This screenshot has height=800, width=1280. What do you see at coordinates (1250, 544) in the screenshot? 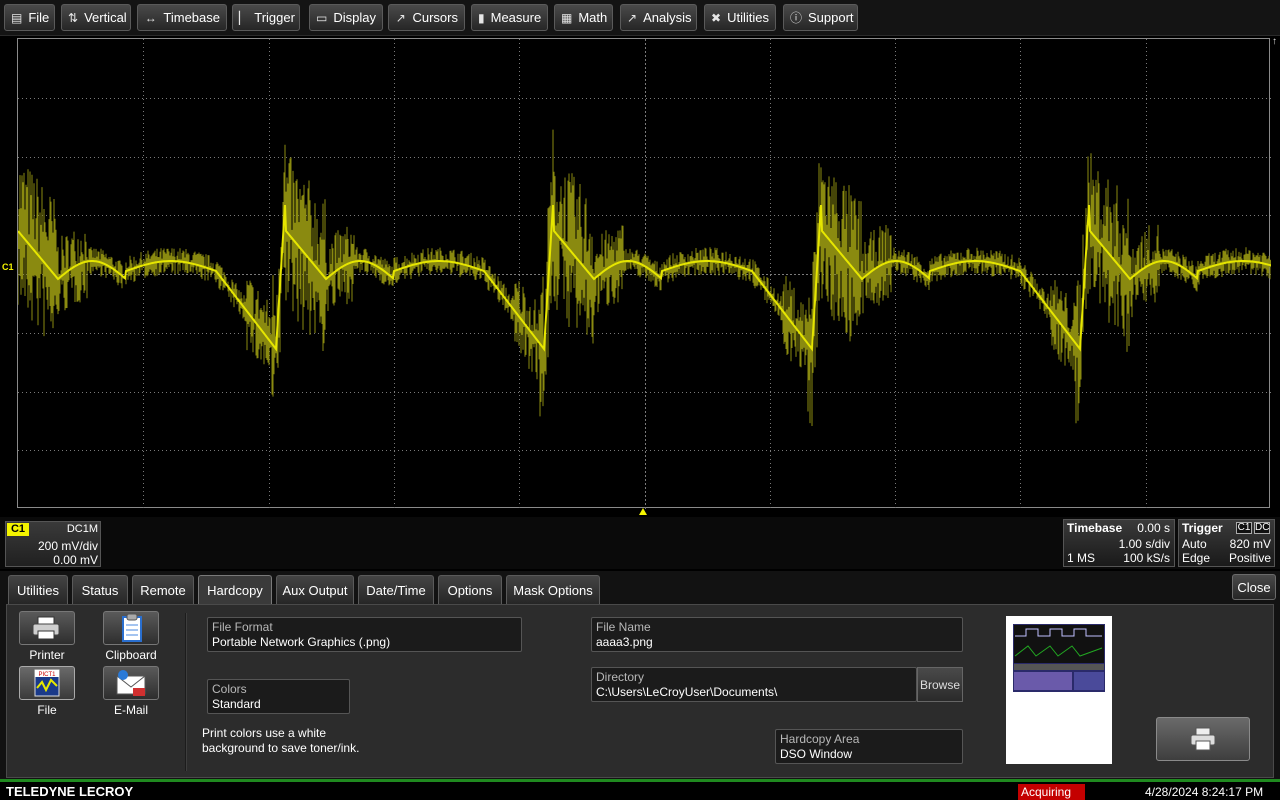
I see `trigger-level: 820 mV` at bounding box center [1250, 544].